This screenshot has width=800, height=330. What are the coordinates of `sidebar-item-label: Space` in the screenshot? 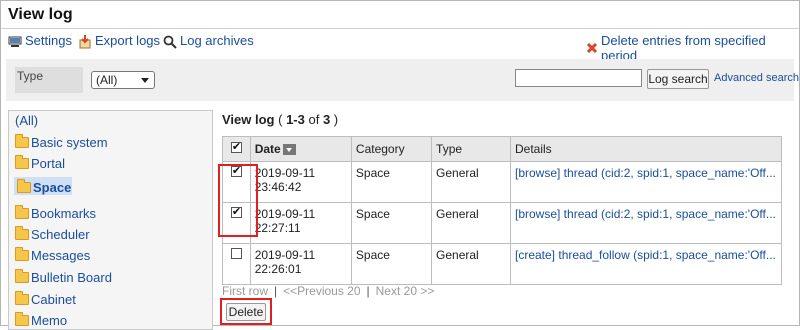 It's located at (52, 187).